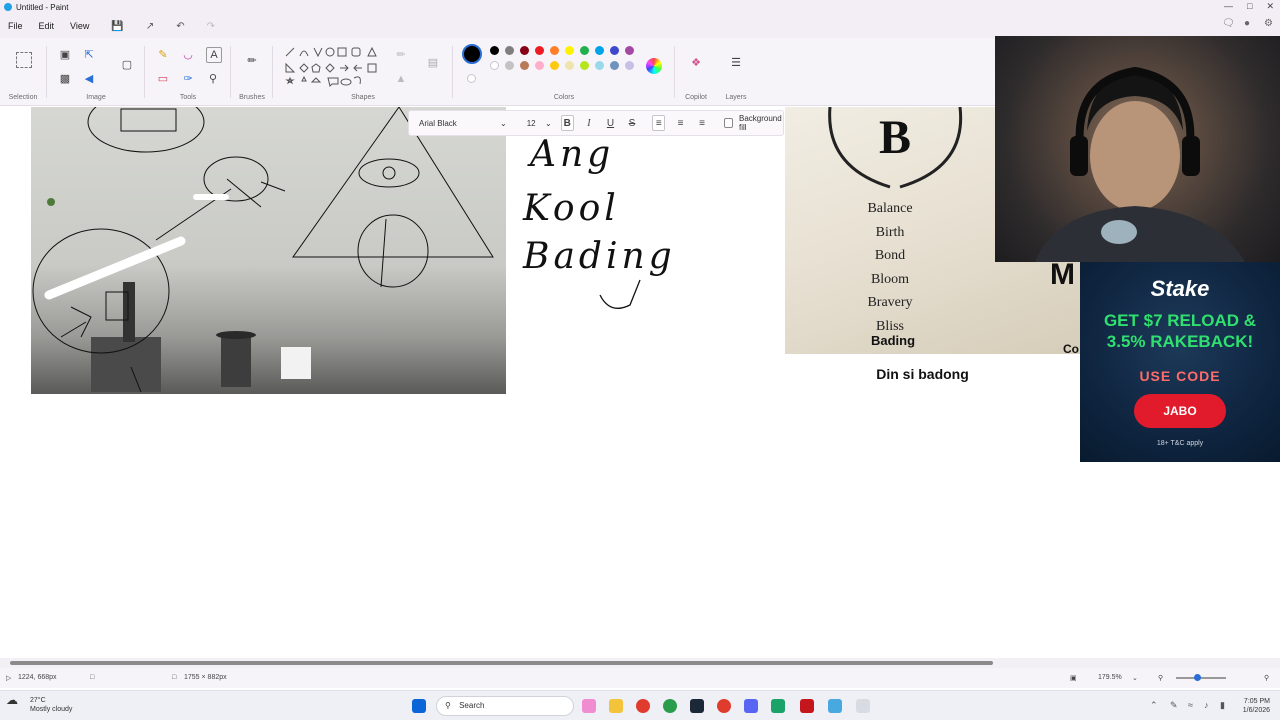 This screenshot has width=1280, height=720. What do you see at coordinates (65, 55) in the screenshot?
I see `crop-icon: ▣` at bounding box center [65, 55].